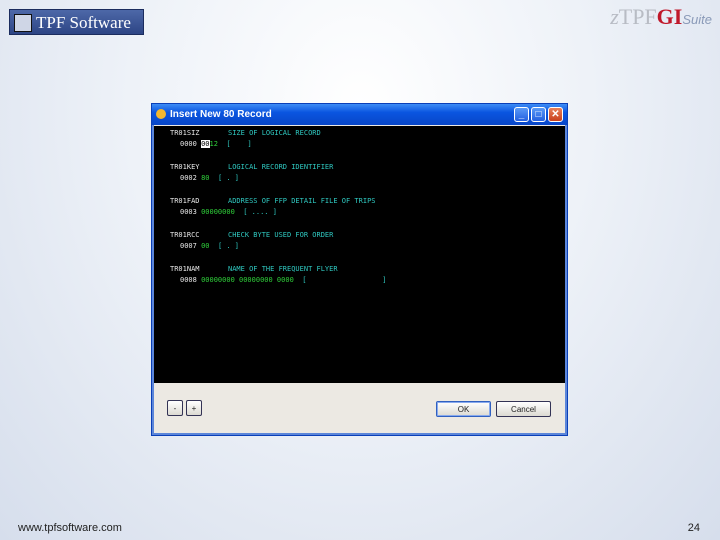  What do you see at coordinates (23, 23) in the screenshot?
I see `logo-mark-icon` at bounding box center [23, 23].